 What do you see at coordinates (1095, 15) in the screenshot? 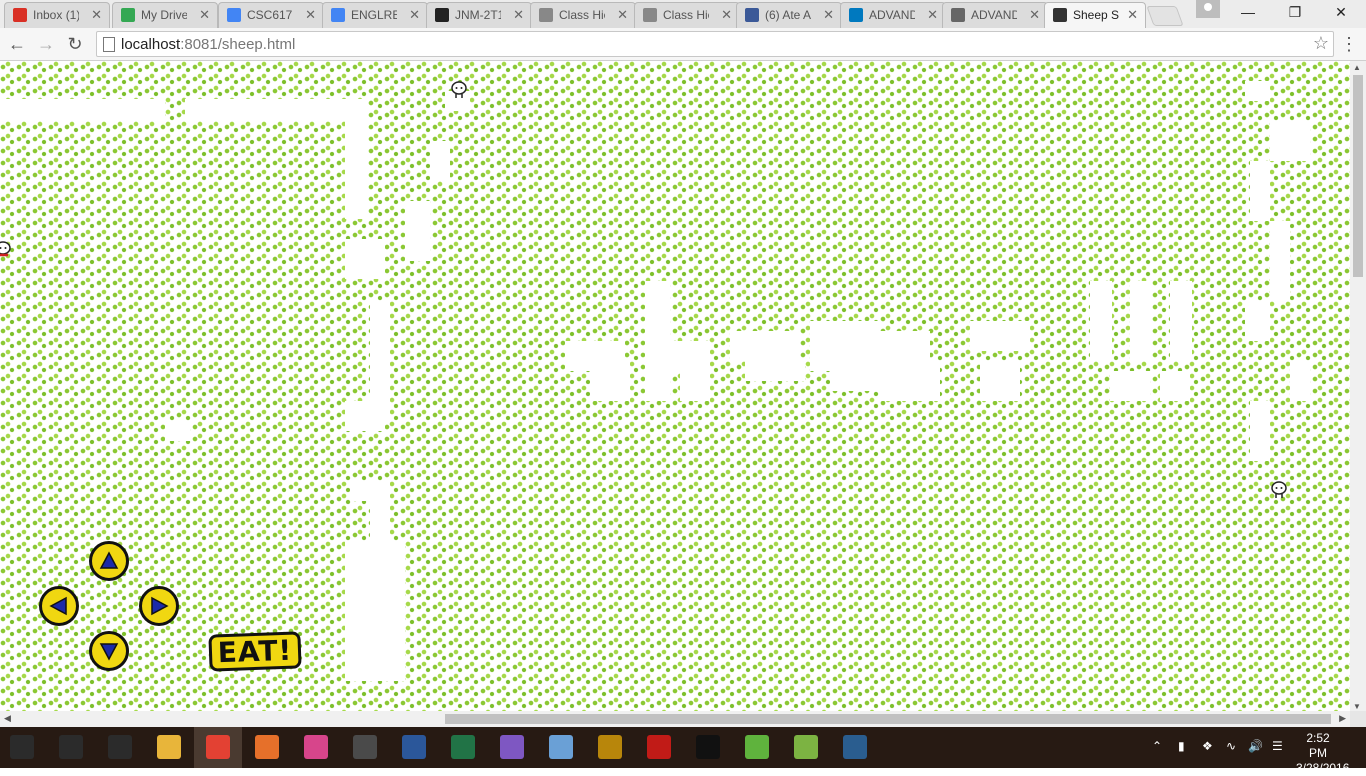
I see `tab-10: Sheep Si ✕` at bounding box center [1095, 15].